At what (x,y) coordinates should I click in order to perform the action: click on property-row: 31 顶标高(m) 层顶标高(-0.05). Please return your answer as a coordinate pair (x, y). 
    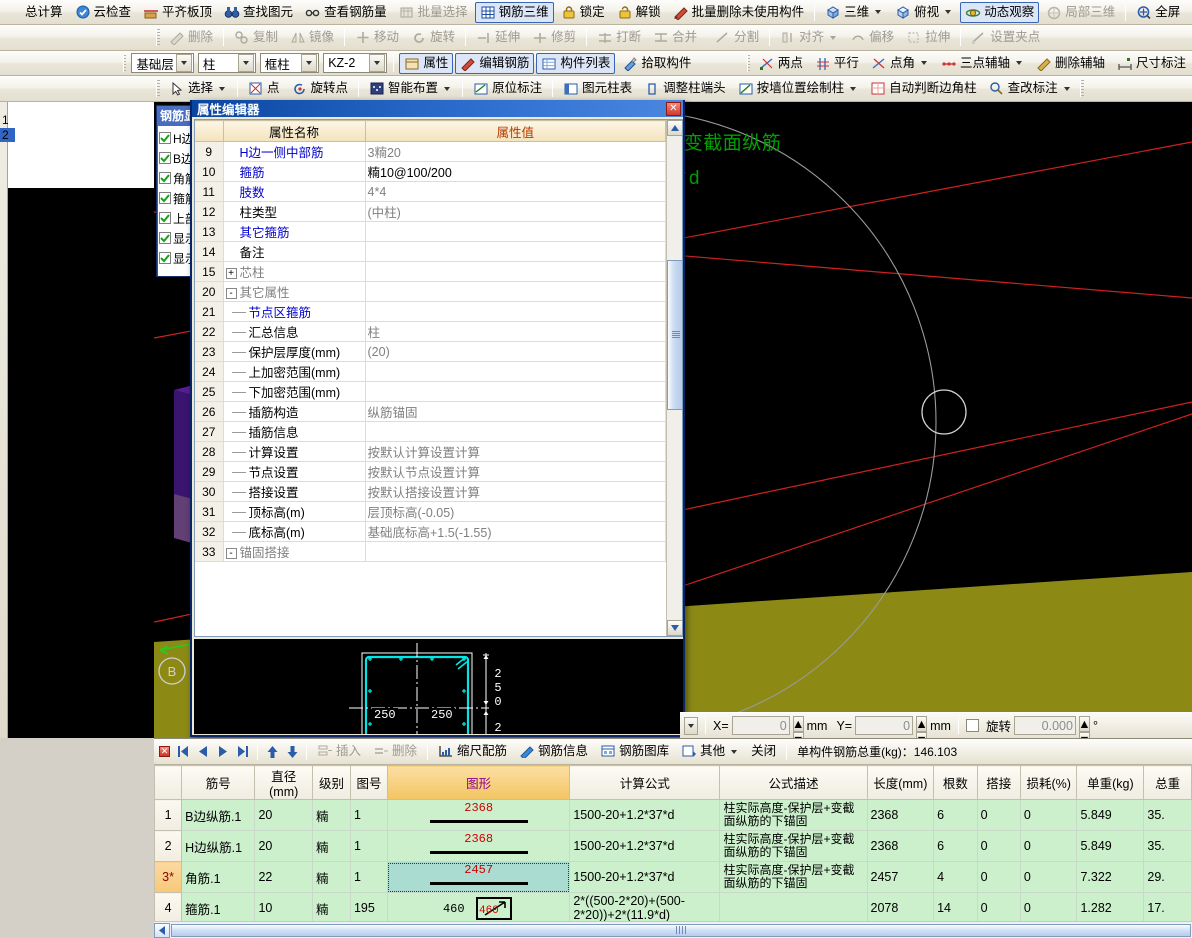
    Looking at the image, I should click on (430, 511).